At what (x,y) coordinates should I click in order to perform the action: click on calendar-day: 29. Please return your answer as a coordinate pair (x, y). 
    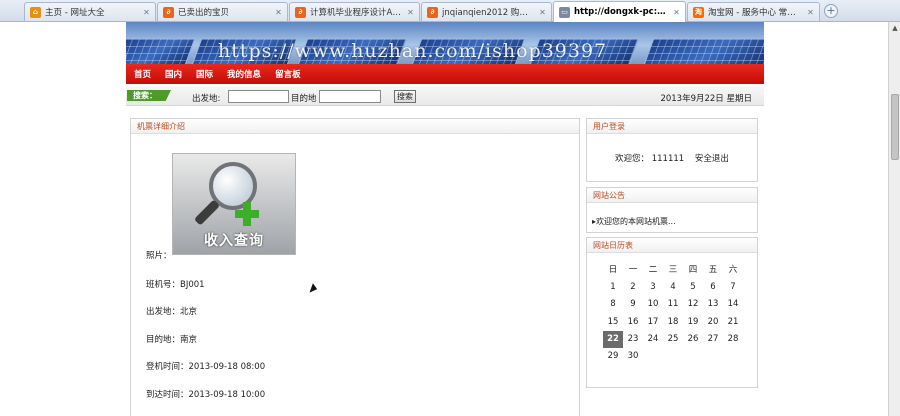
    Looking at the image, I should click on (613, 356).